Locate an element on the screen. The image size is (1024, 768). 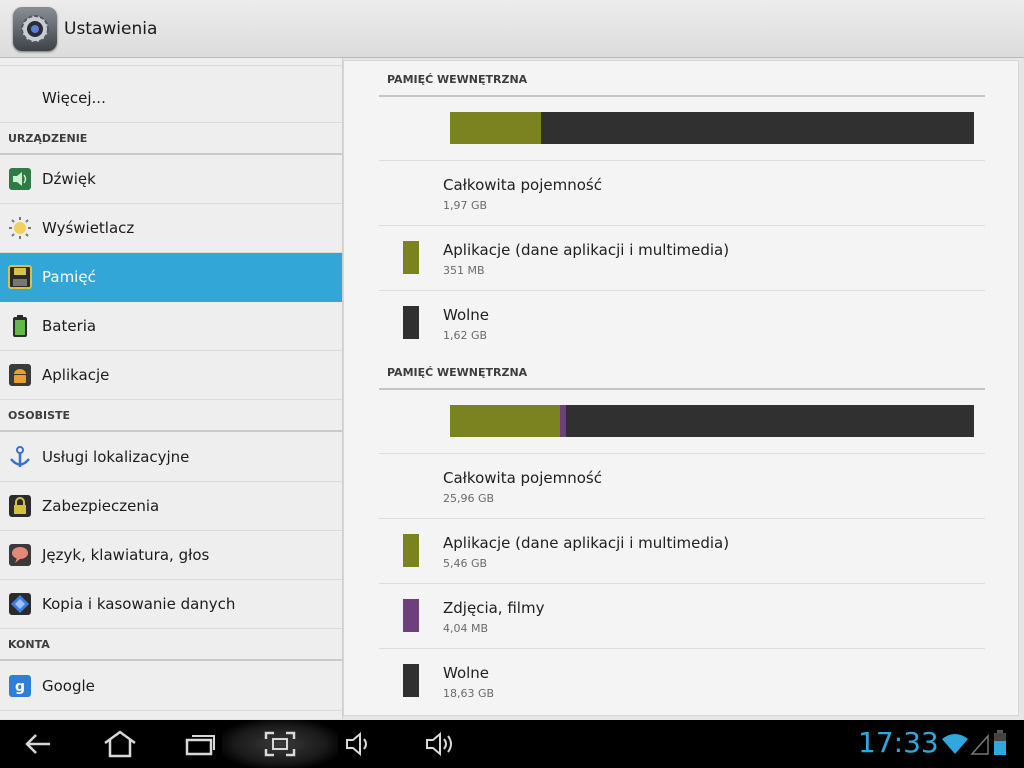
section-header-device: URZĄDZENIE is located at coordinates (171, 139).